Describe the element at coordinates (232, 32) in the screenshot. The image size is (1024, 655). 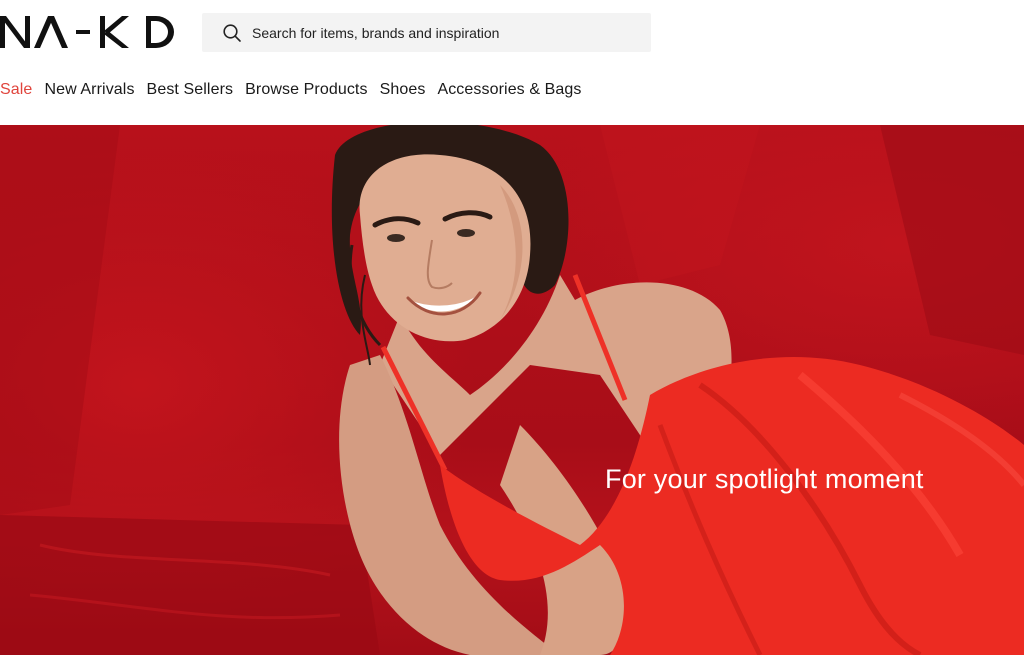
I see `search-icon` at that location.